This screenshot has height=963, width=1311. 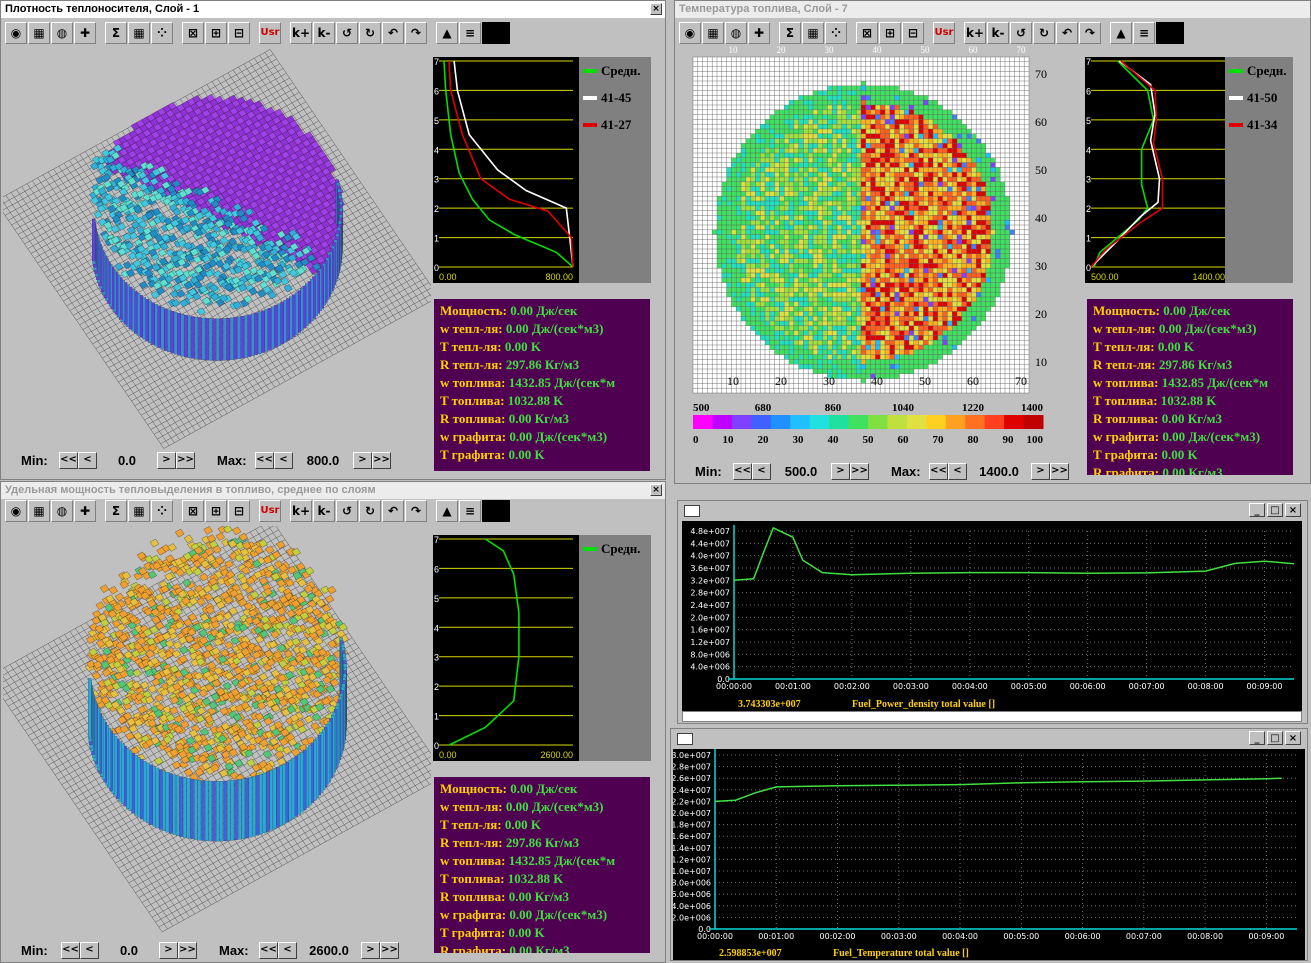 I want to click on trend-y-tick: 2.0e+007, so click(x=710, y=617).